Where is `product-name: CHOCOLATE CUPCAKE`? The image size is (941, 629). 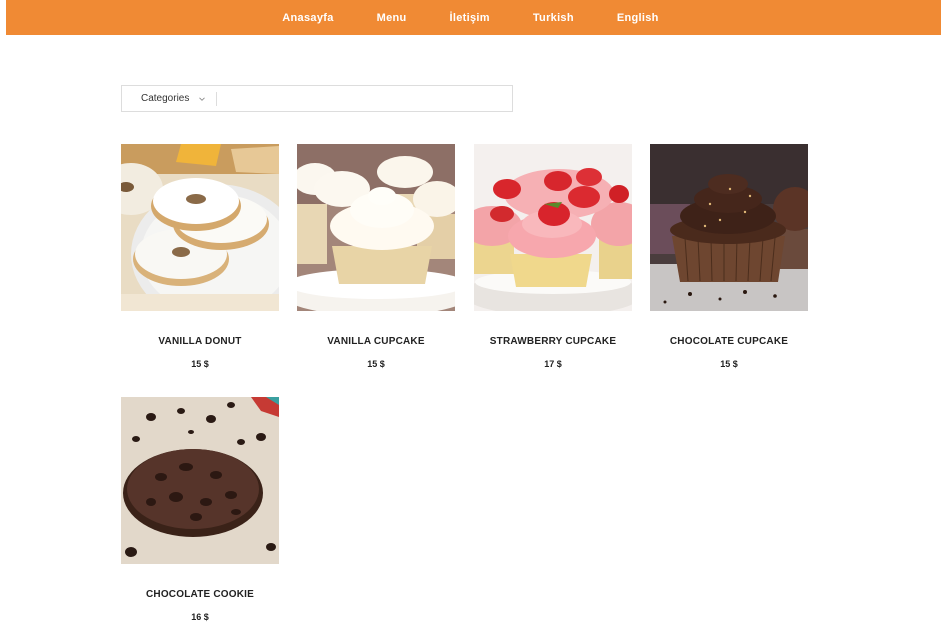
product-name: CHOCOLATE CUPCAKE is located at coordinates (729, 341).